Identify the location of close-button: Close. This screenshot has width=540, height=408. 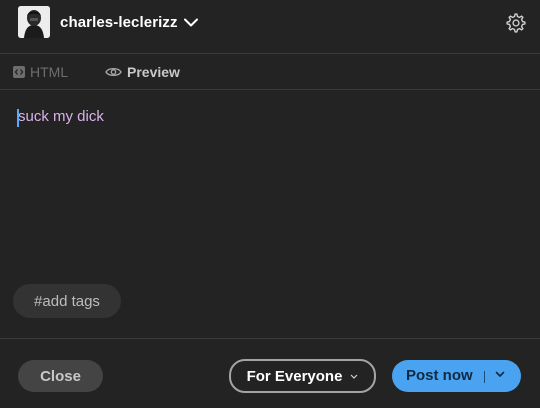
(60, 376).